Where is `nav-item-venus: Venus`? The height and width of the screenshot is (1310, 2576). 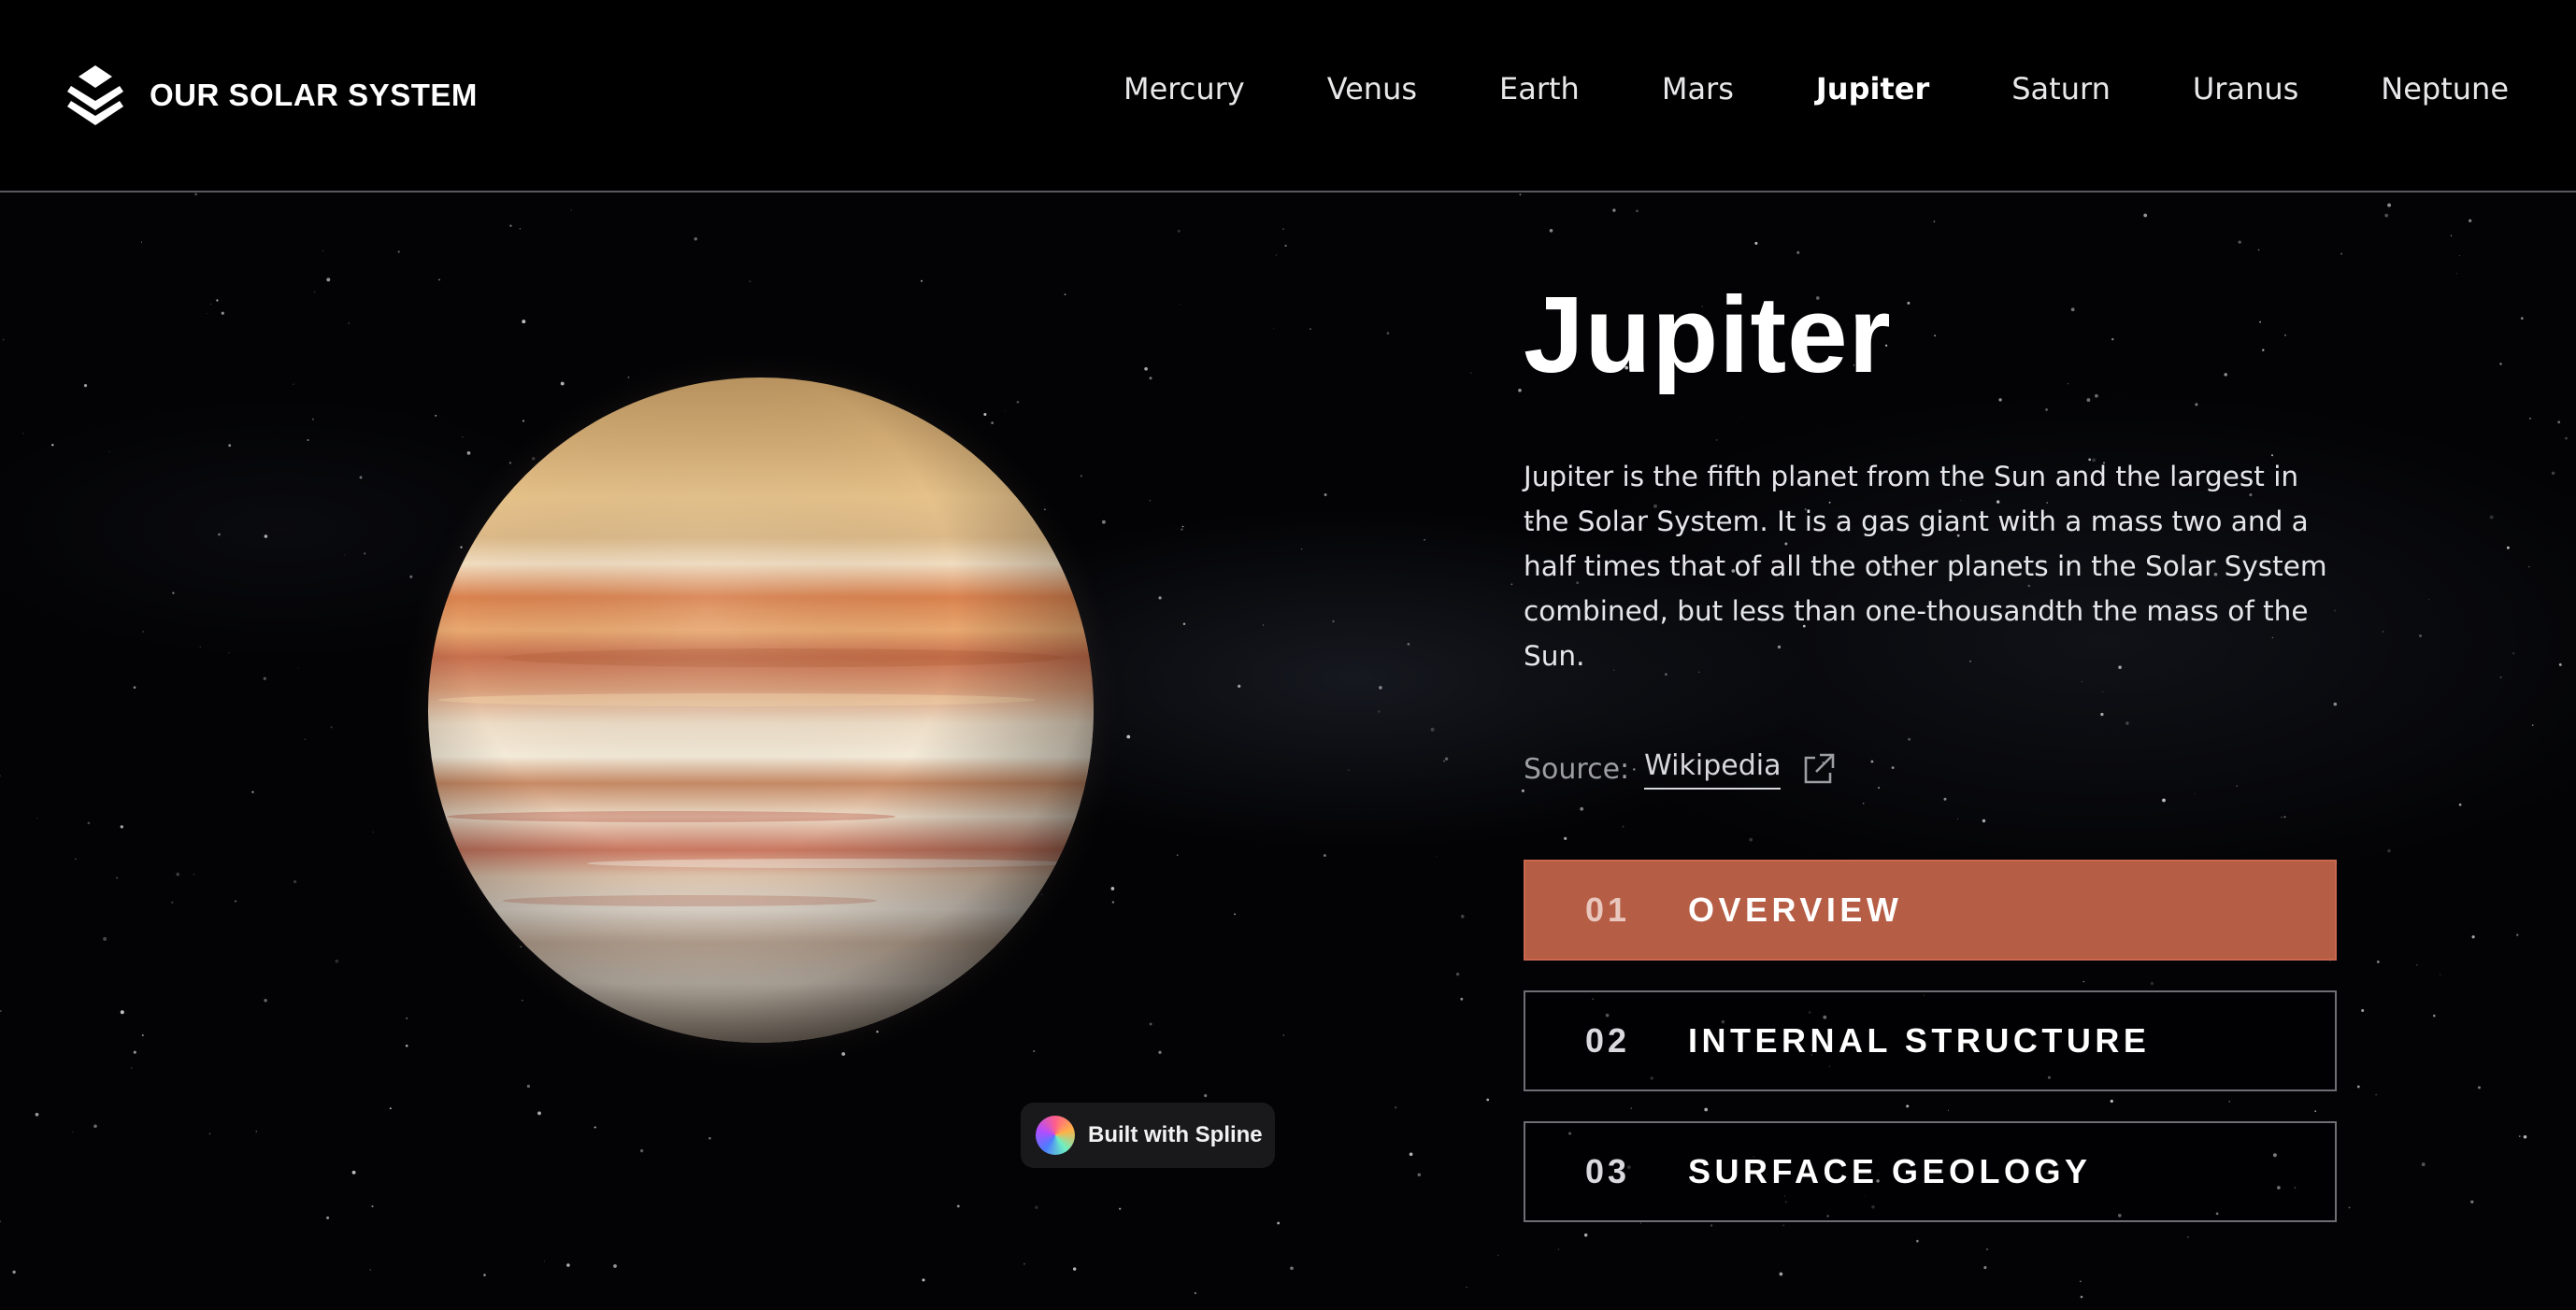
nav-item-venus: Venus is located at coordinates (1372, 89).